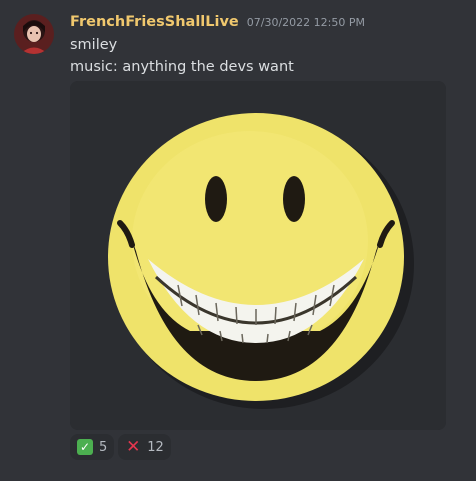  I want to click on reaction-bar: ✓ 5 ✕ 12, so click(120, 447).